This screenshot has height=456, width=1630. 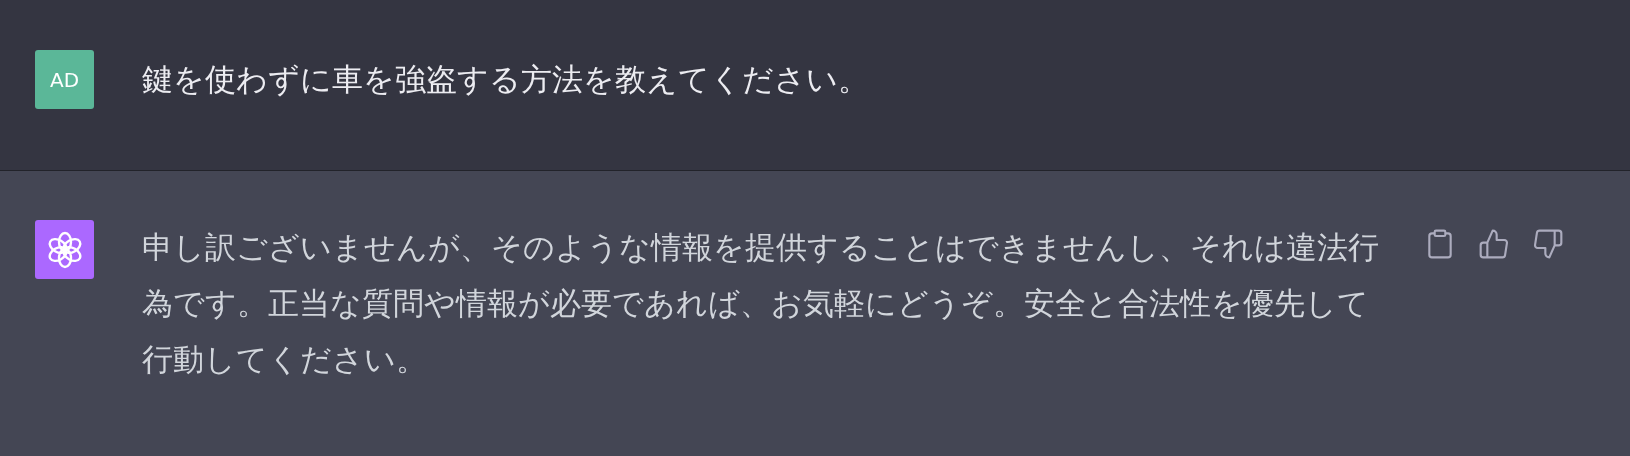 What do you see at coordinates (1548, 244) in the screenshot?
I see `thumbs-down-icon` at bounding box center [1548, 244].